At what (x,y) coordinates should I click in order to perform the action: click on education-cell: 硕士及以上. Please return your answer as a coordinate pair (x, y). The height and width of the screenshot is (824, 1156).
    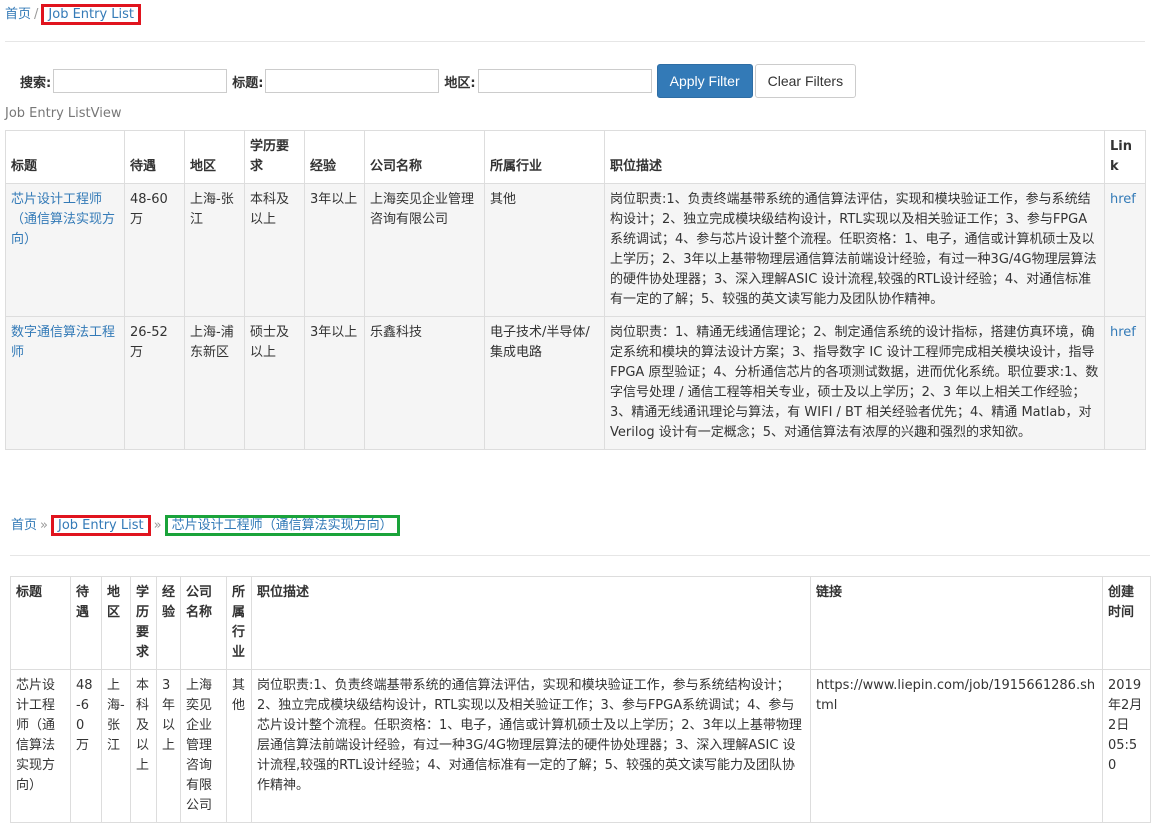
    Looking at the image, I should click on (274, 383).